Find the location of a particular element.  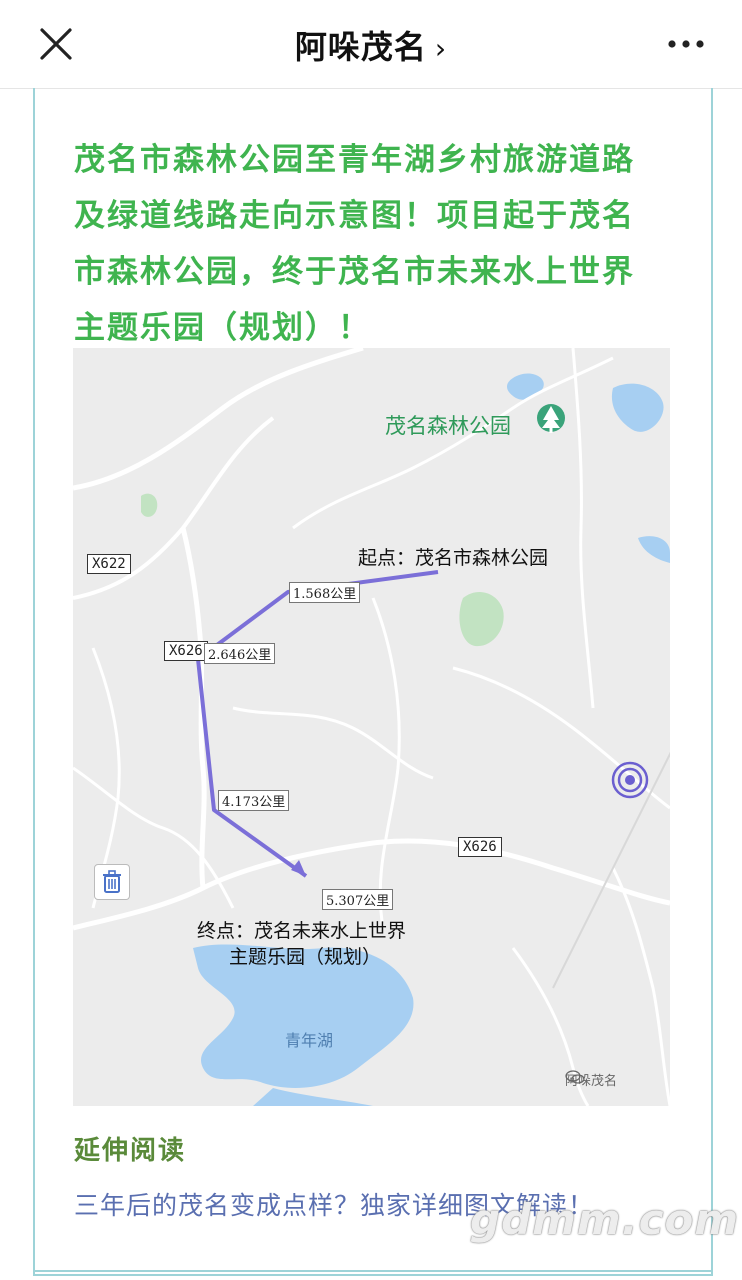

content-frame-bottom is located at coordinates (372, 1271).